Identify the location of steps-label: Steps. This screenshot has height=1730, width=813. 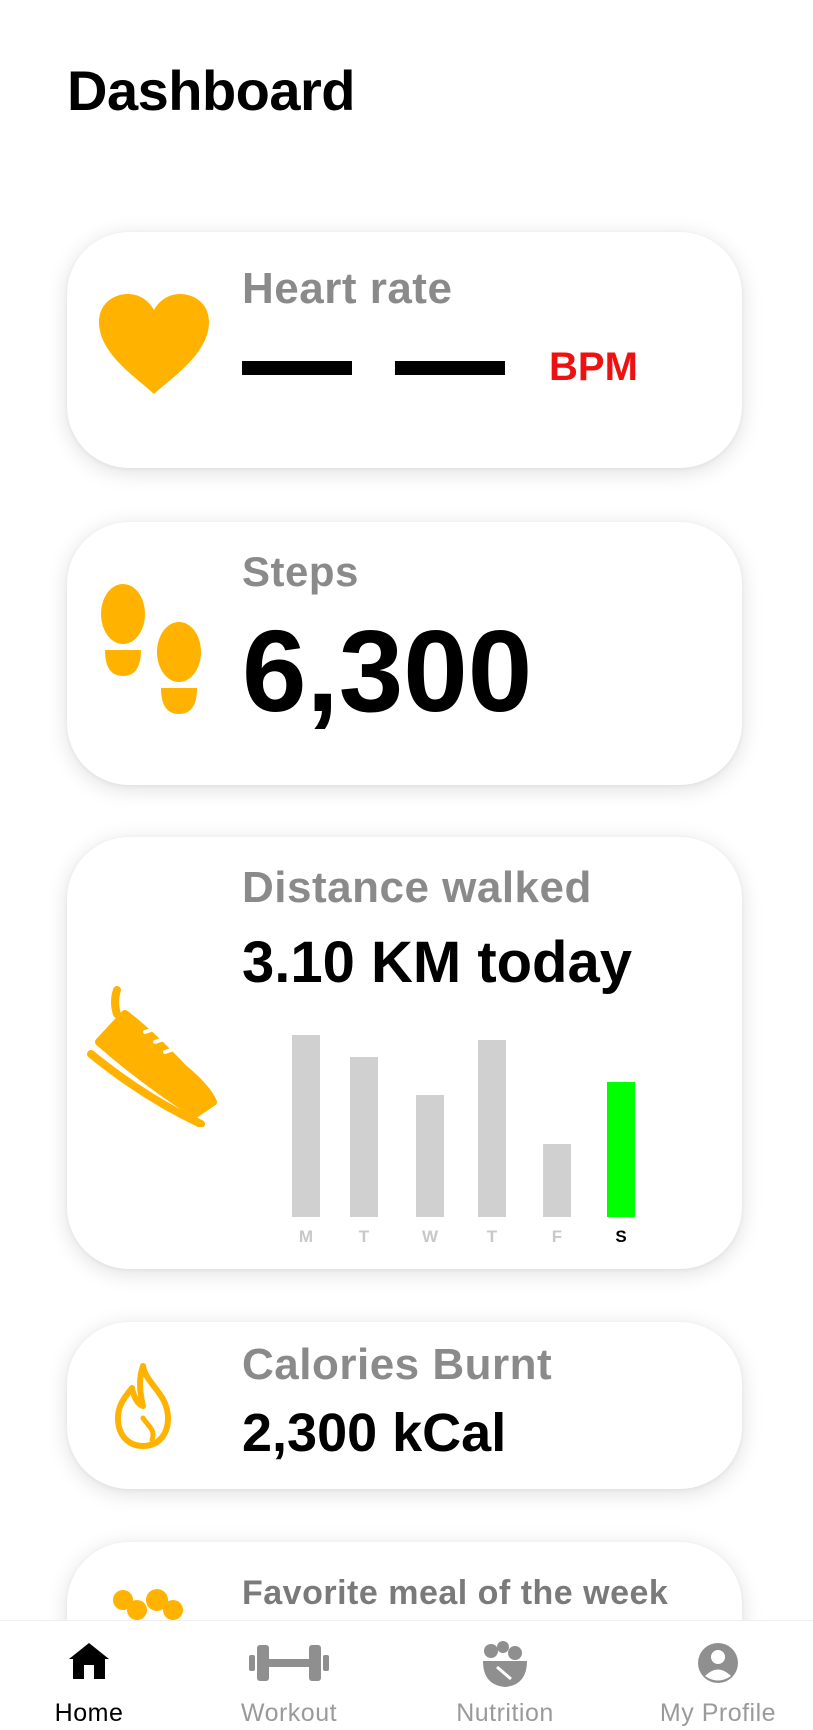
(300, 571).